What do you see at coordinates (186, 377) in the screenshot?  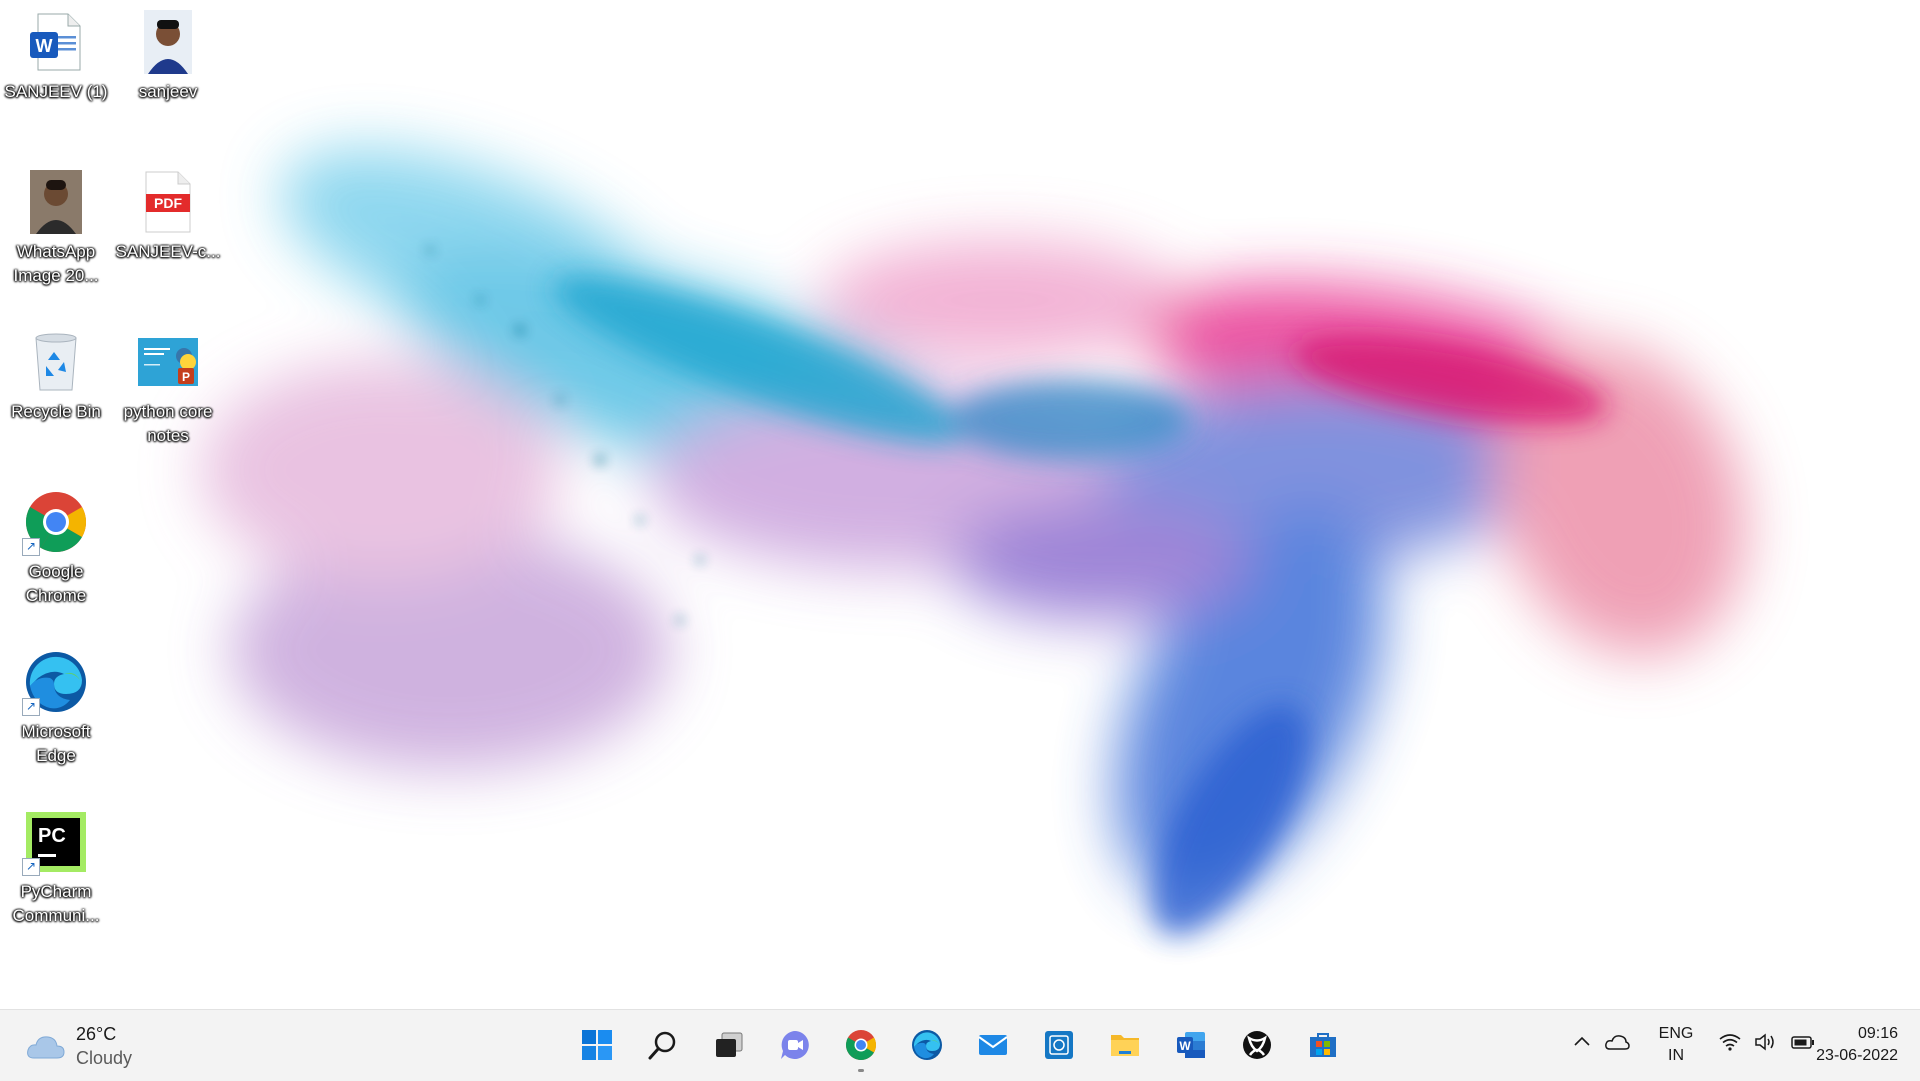 I see `svg-text: P` at bounding box center [186, 377].